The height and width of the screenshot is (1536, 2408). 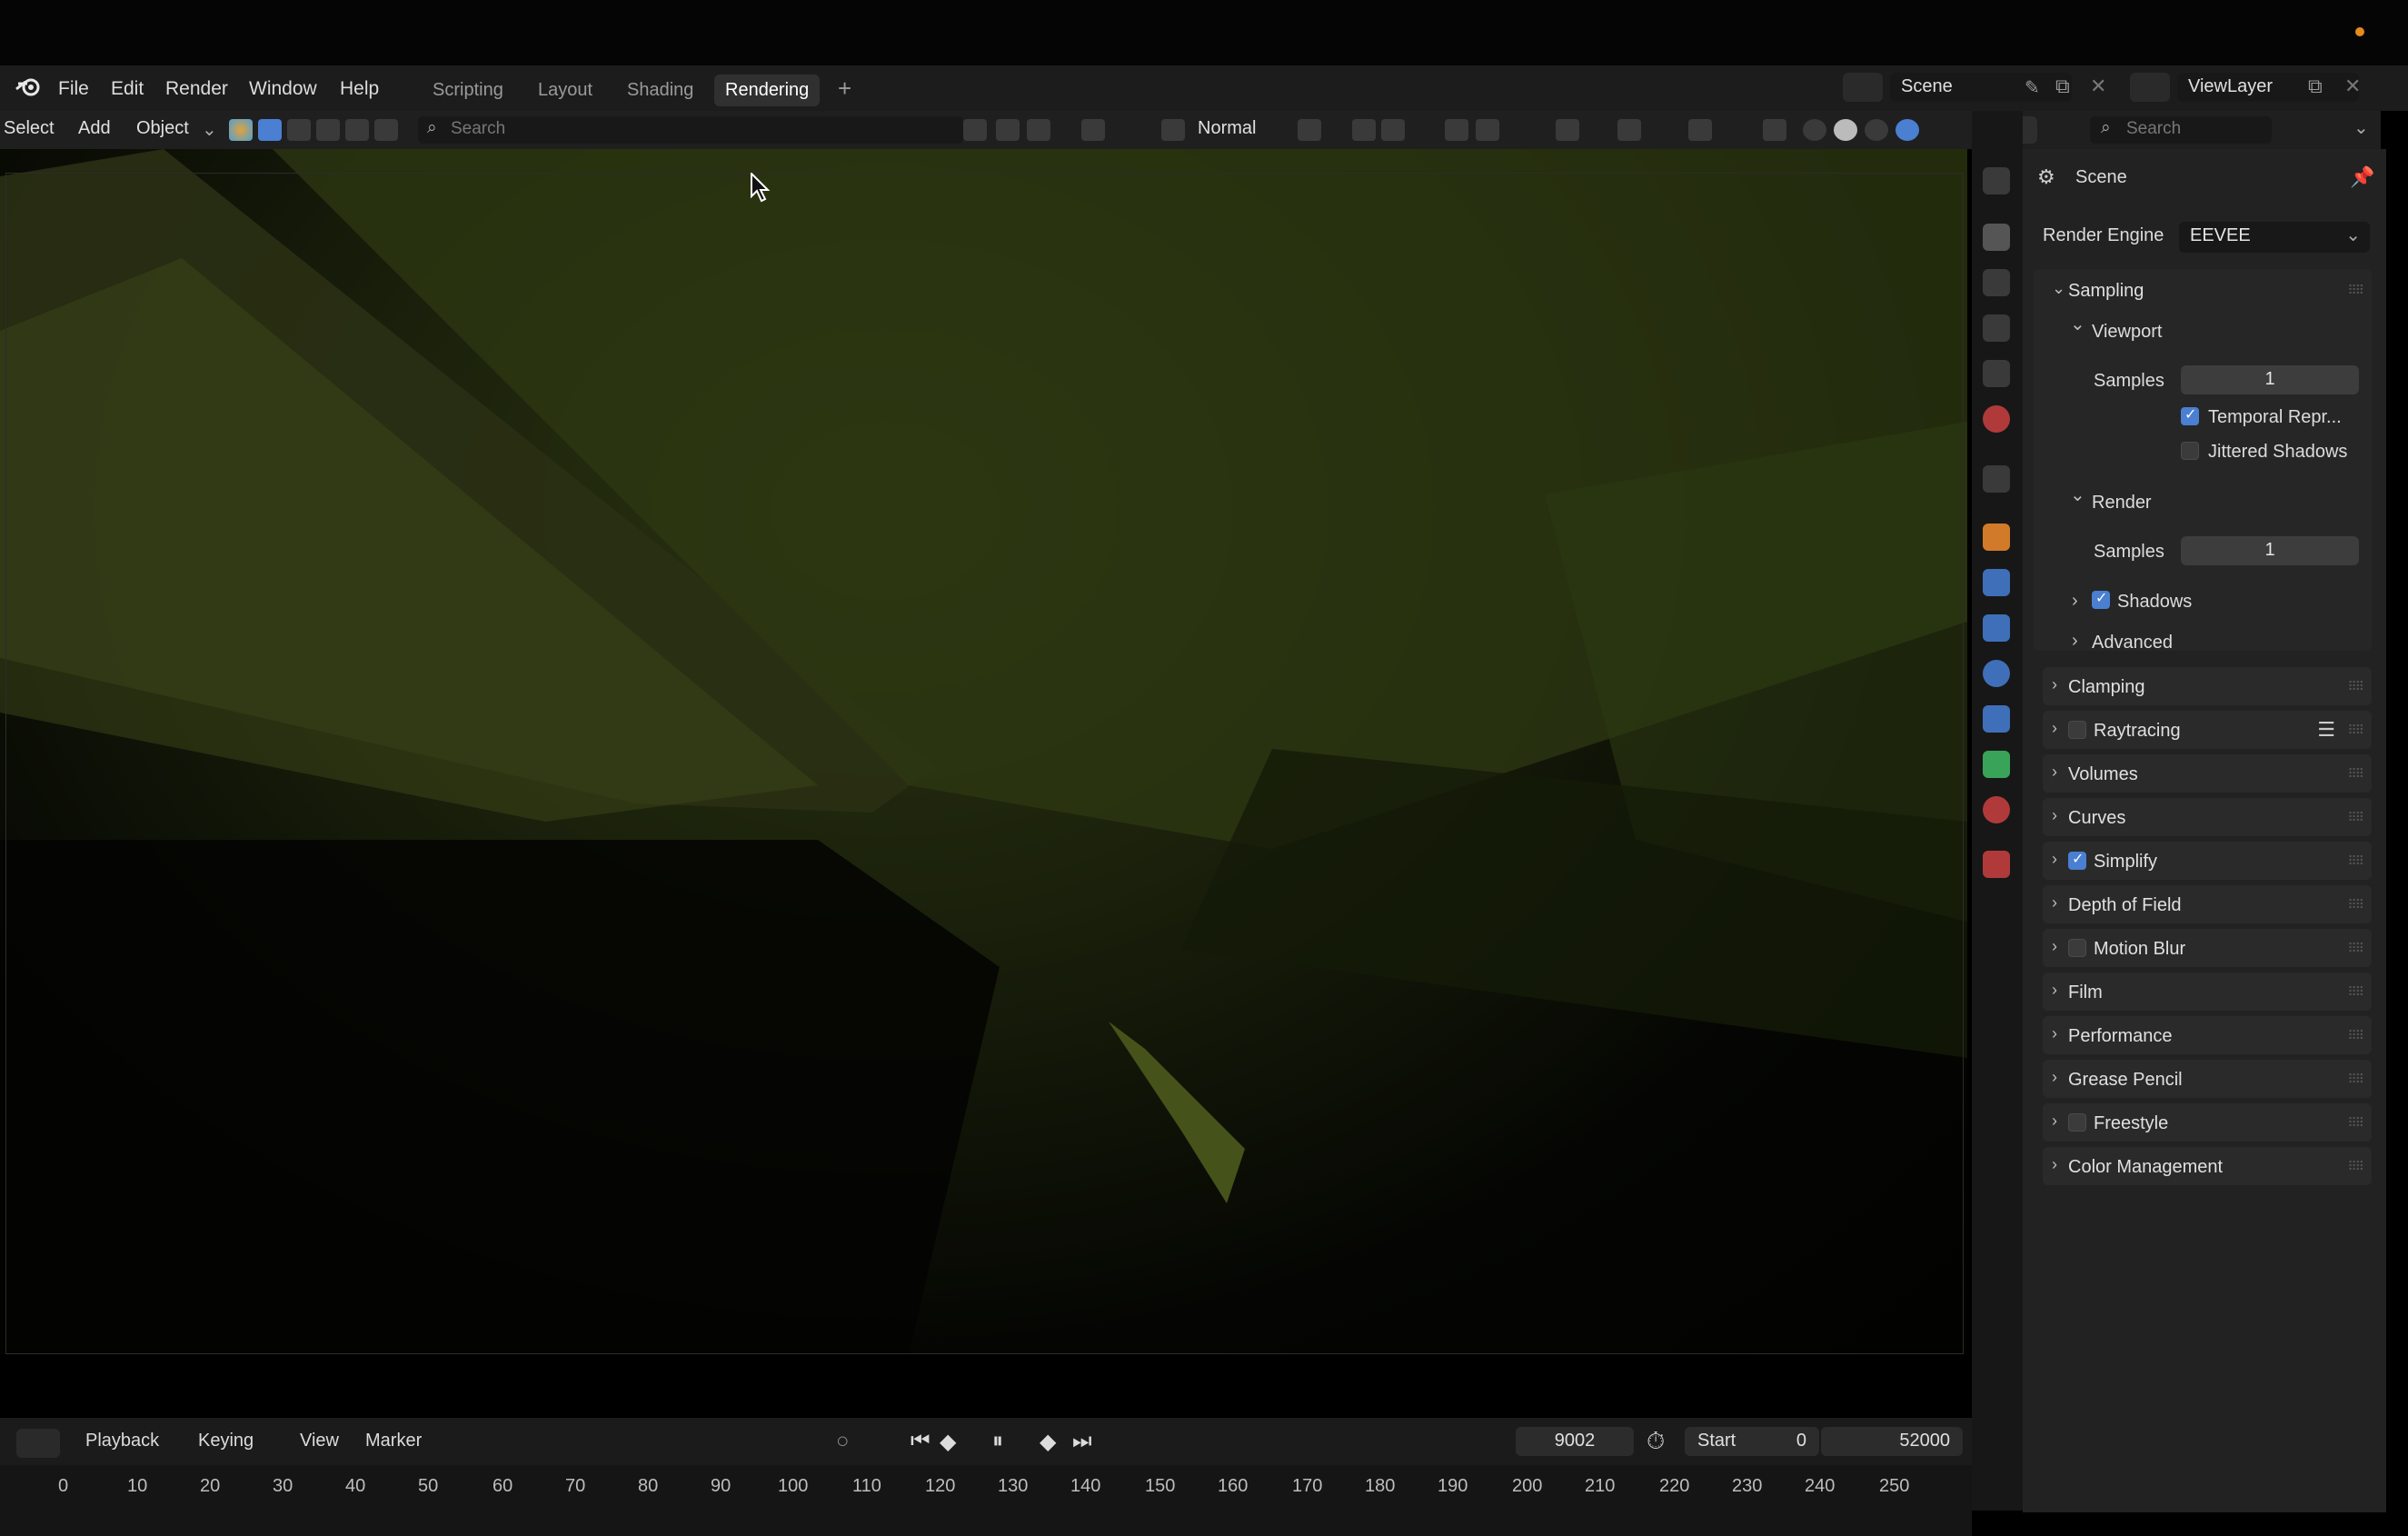 I want to click on render-samples-field: 1, so click(x=2270, y=550).